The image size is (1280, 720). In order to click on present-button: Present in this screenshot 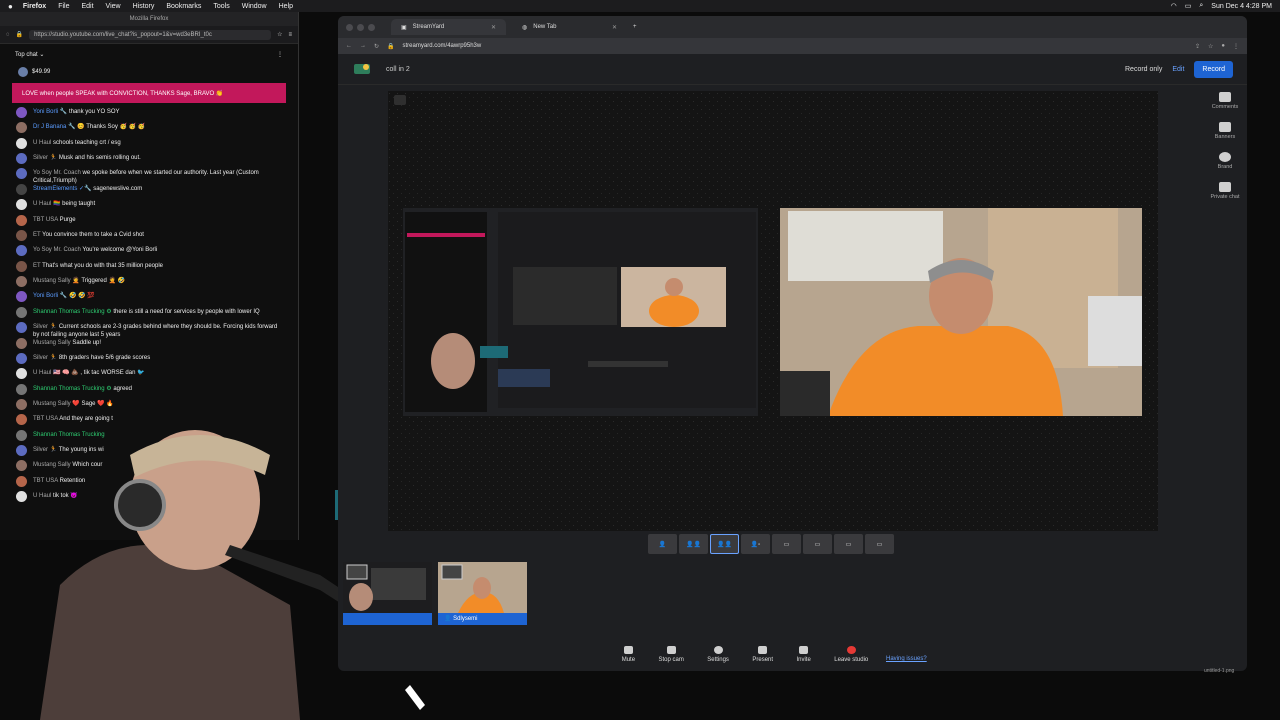, I will do `click(762, 654)`.